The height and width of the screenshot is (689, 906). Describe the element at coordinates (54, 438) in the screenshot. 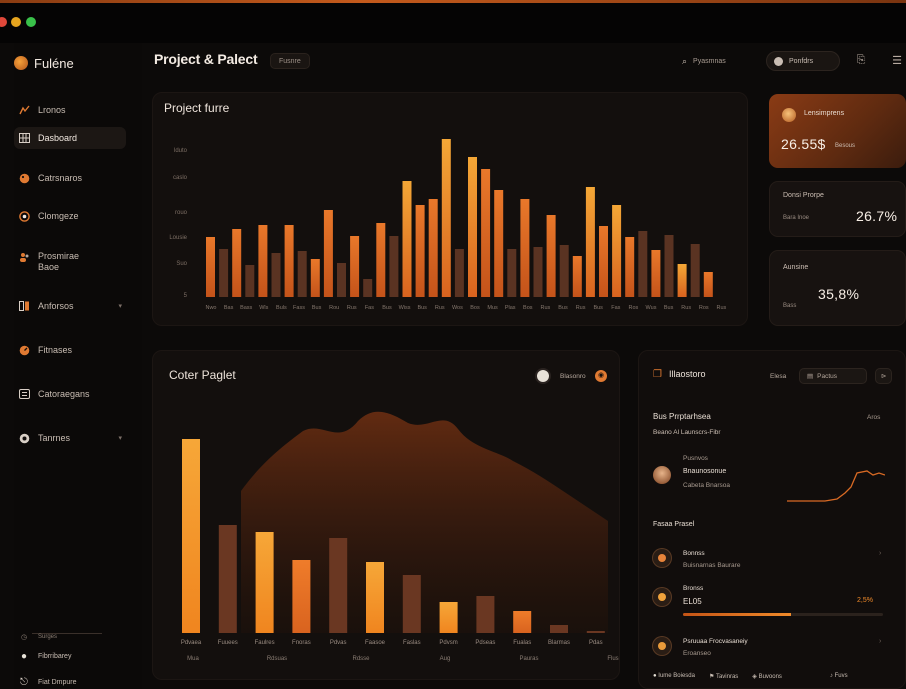

I see `sidebar-item-label: Tanrnes` at that location.